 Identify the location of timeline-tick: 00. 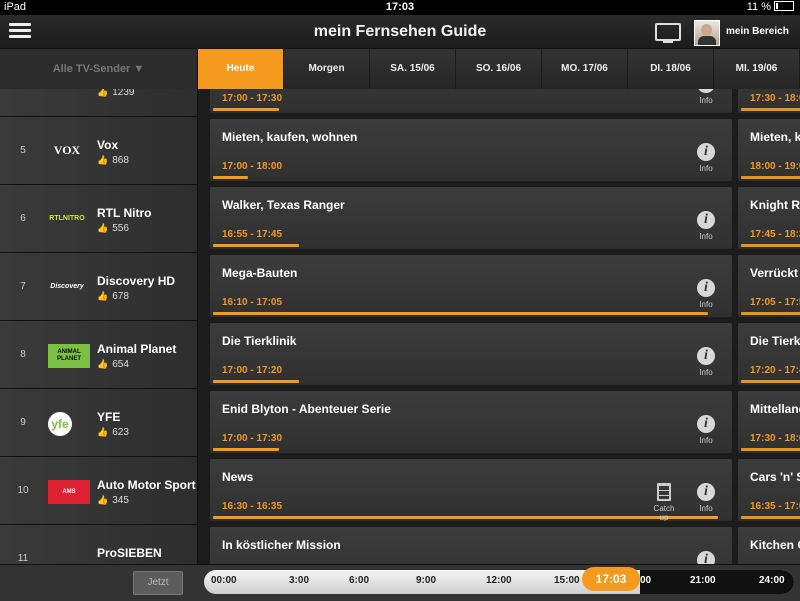
(646, 580).